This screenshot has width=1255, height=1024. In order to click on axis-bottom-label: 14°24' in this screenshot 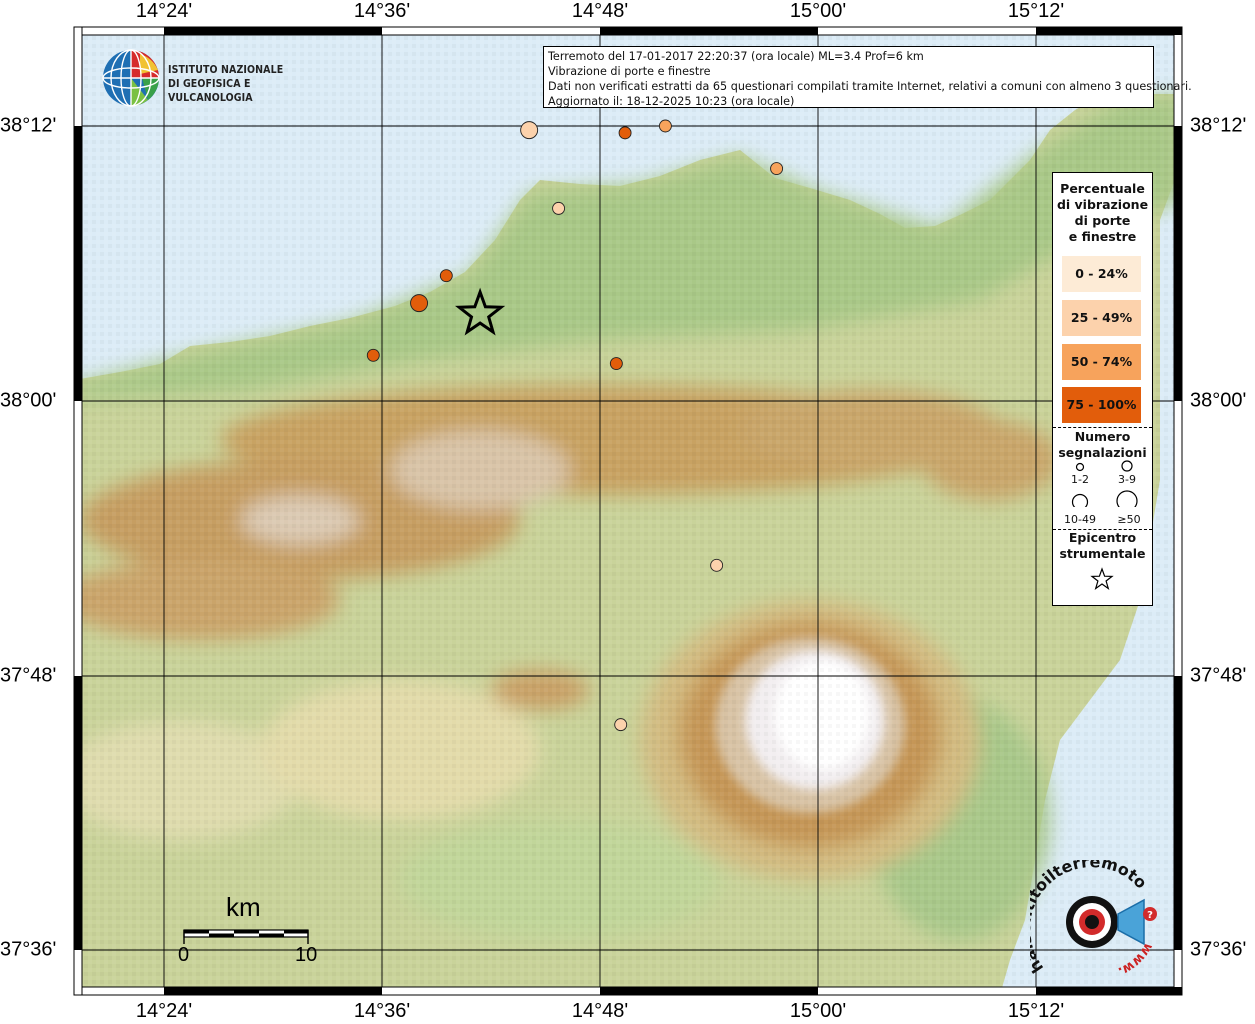, I will do `click(164, 1011)`.